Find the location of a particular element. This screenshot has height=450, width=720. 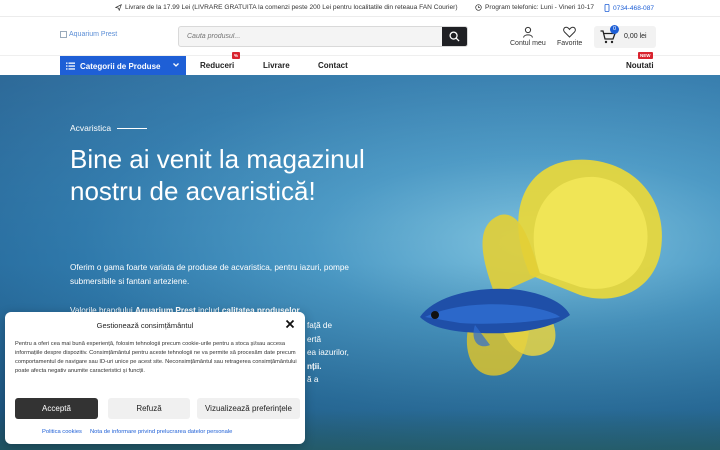

site-logo: Aquarium Prest is located at coordinates (88, 34).